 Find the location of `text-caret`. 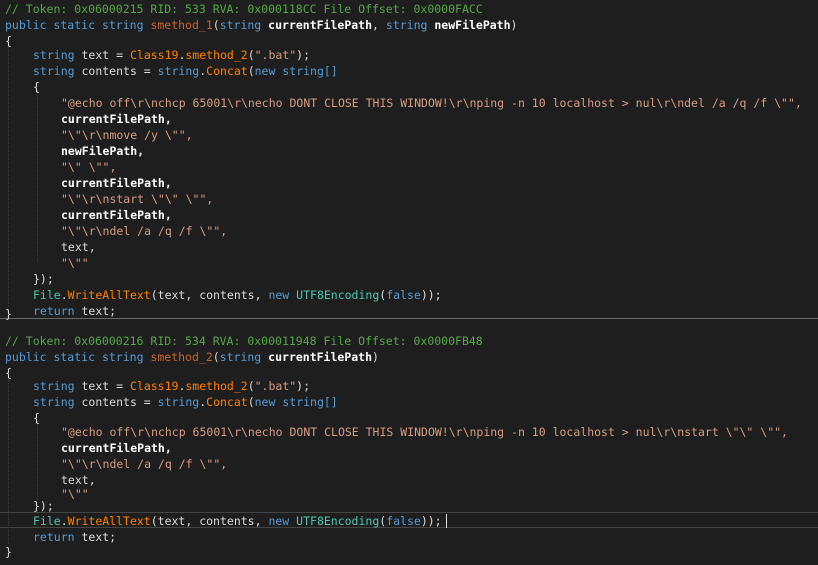

text-caret is located at coordinates (446, 521).